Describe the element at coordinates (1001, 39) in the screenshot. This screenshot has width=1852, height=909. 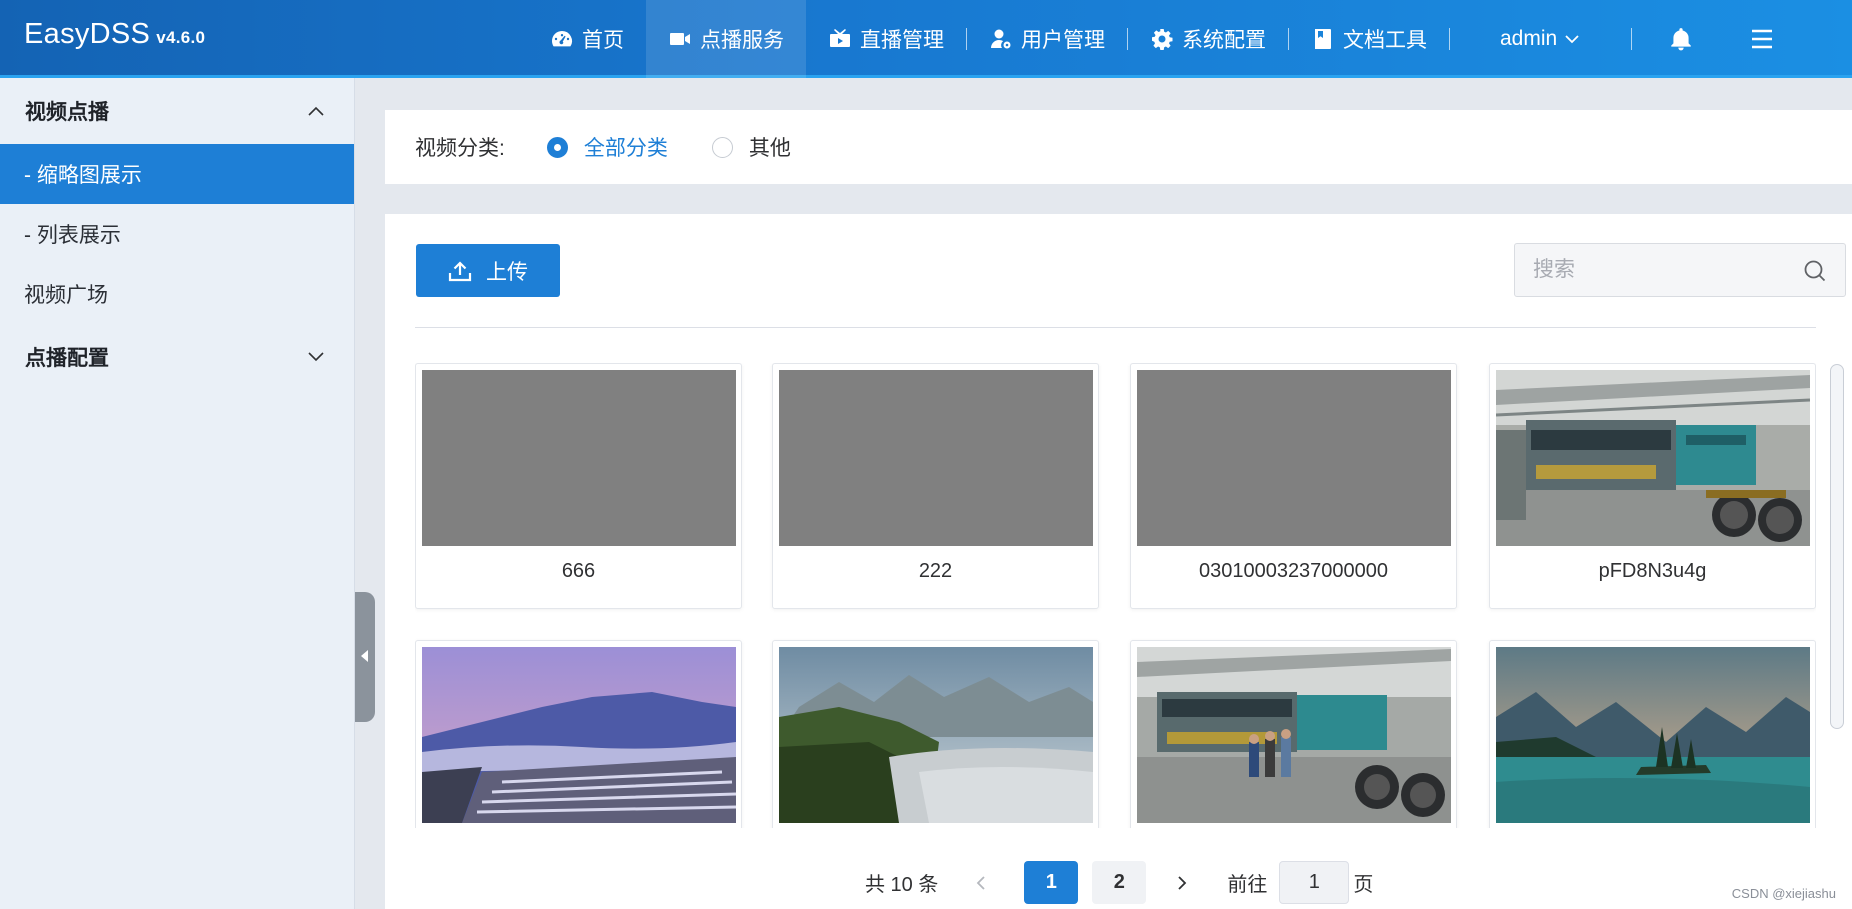
I see `user-gear-icon` at that location.